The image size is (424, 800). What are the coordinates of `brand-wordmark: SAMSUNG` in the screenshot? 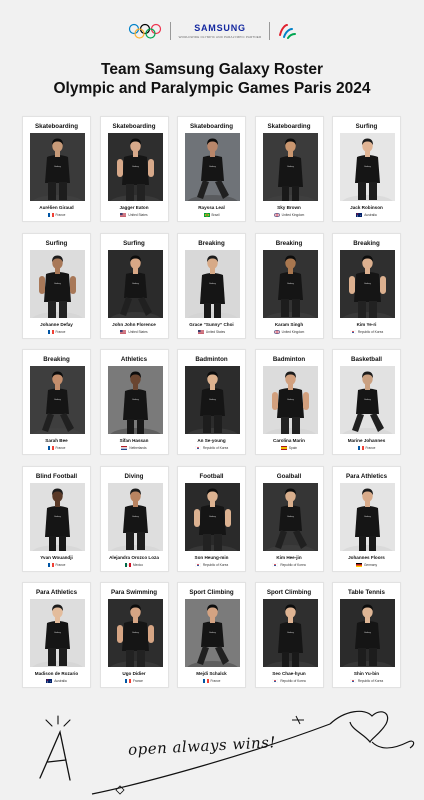 It's located at (220, 28).